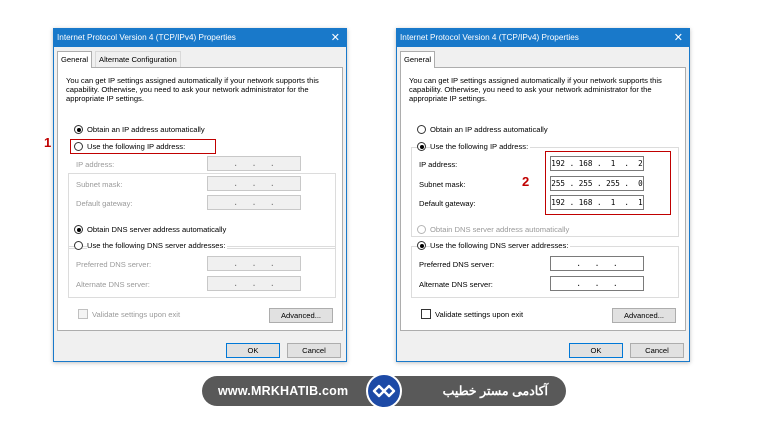 This screenshot has width=768, height=432. I want to click on brand-logo-icon, so click(384, 391).